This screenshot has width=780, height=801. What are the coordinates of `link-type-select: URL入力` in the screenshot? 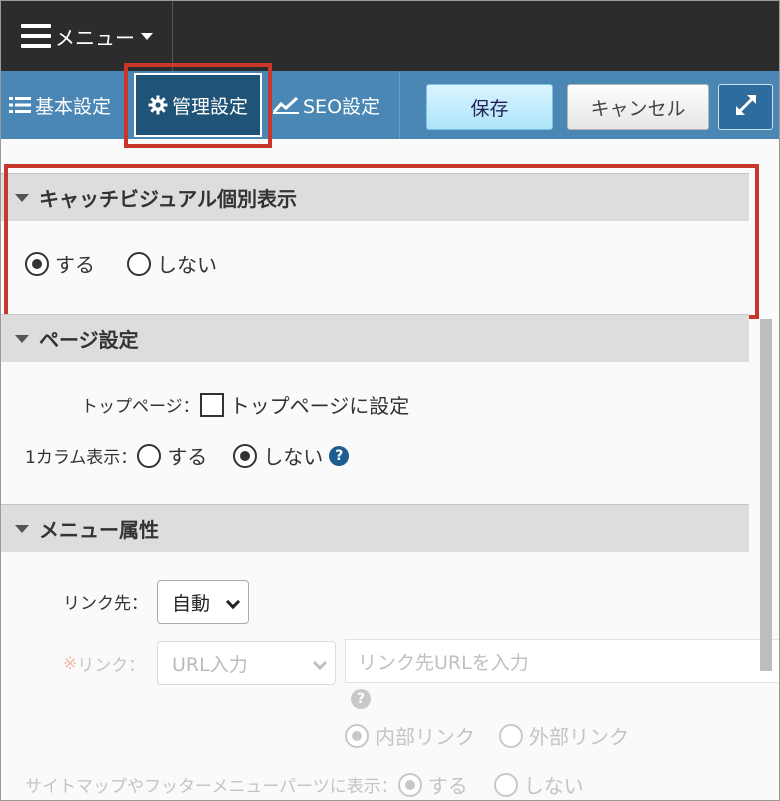 It's located at (246, 663).